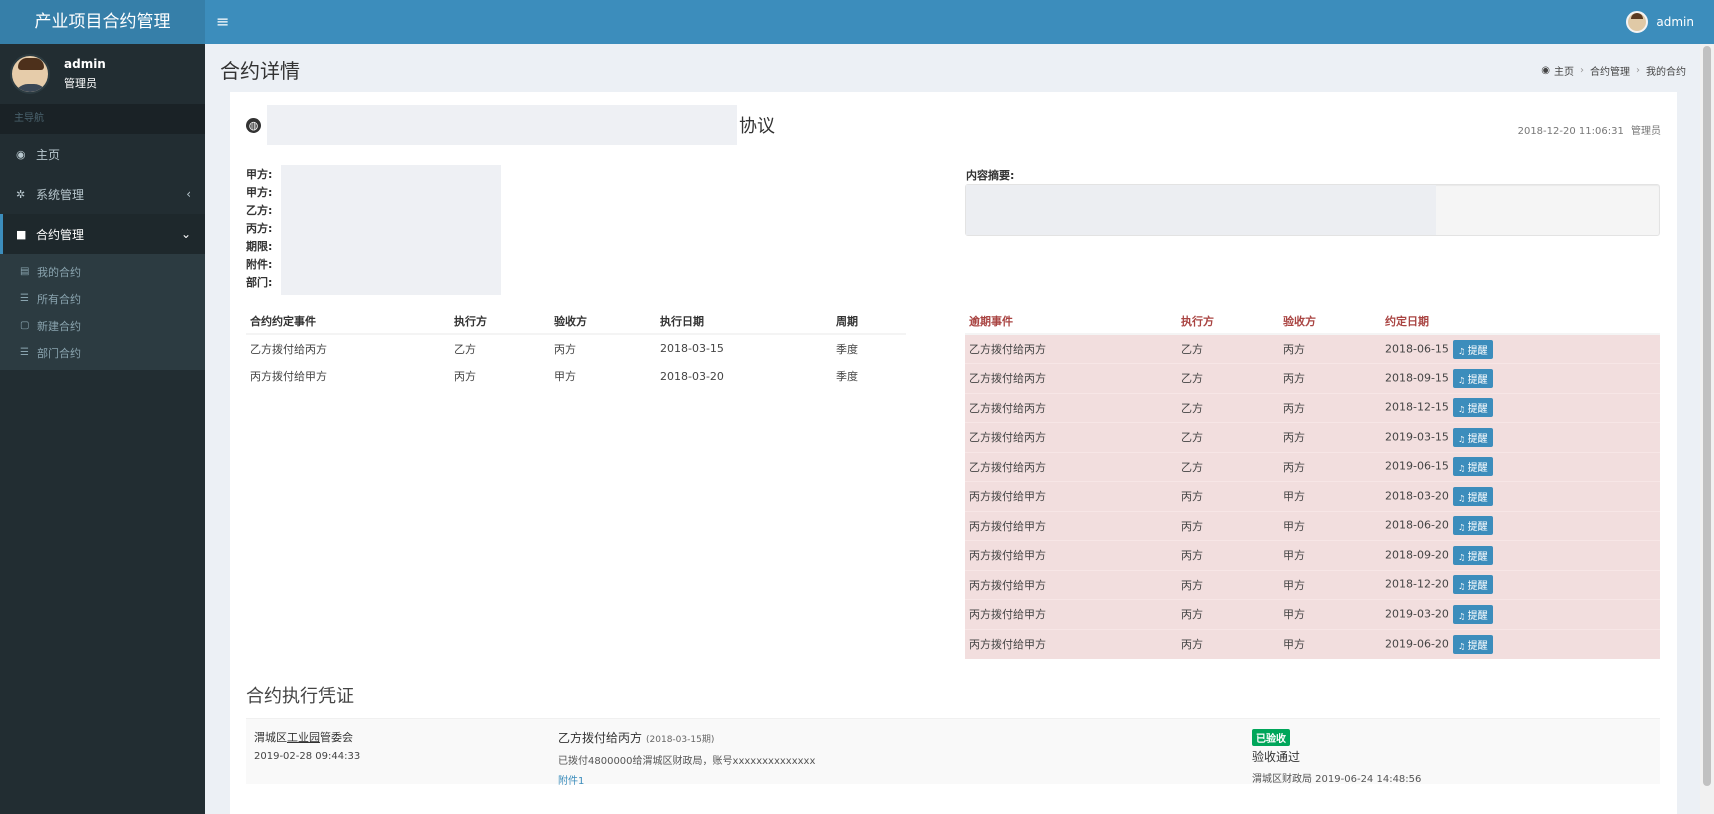 The height and width of the screenshot is (814, 1714). Describe the element at coordinates (857, 22) in the screenshot. I see `top-navbar: 产业项目合约管理 ≡ admin` at that location.